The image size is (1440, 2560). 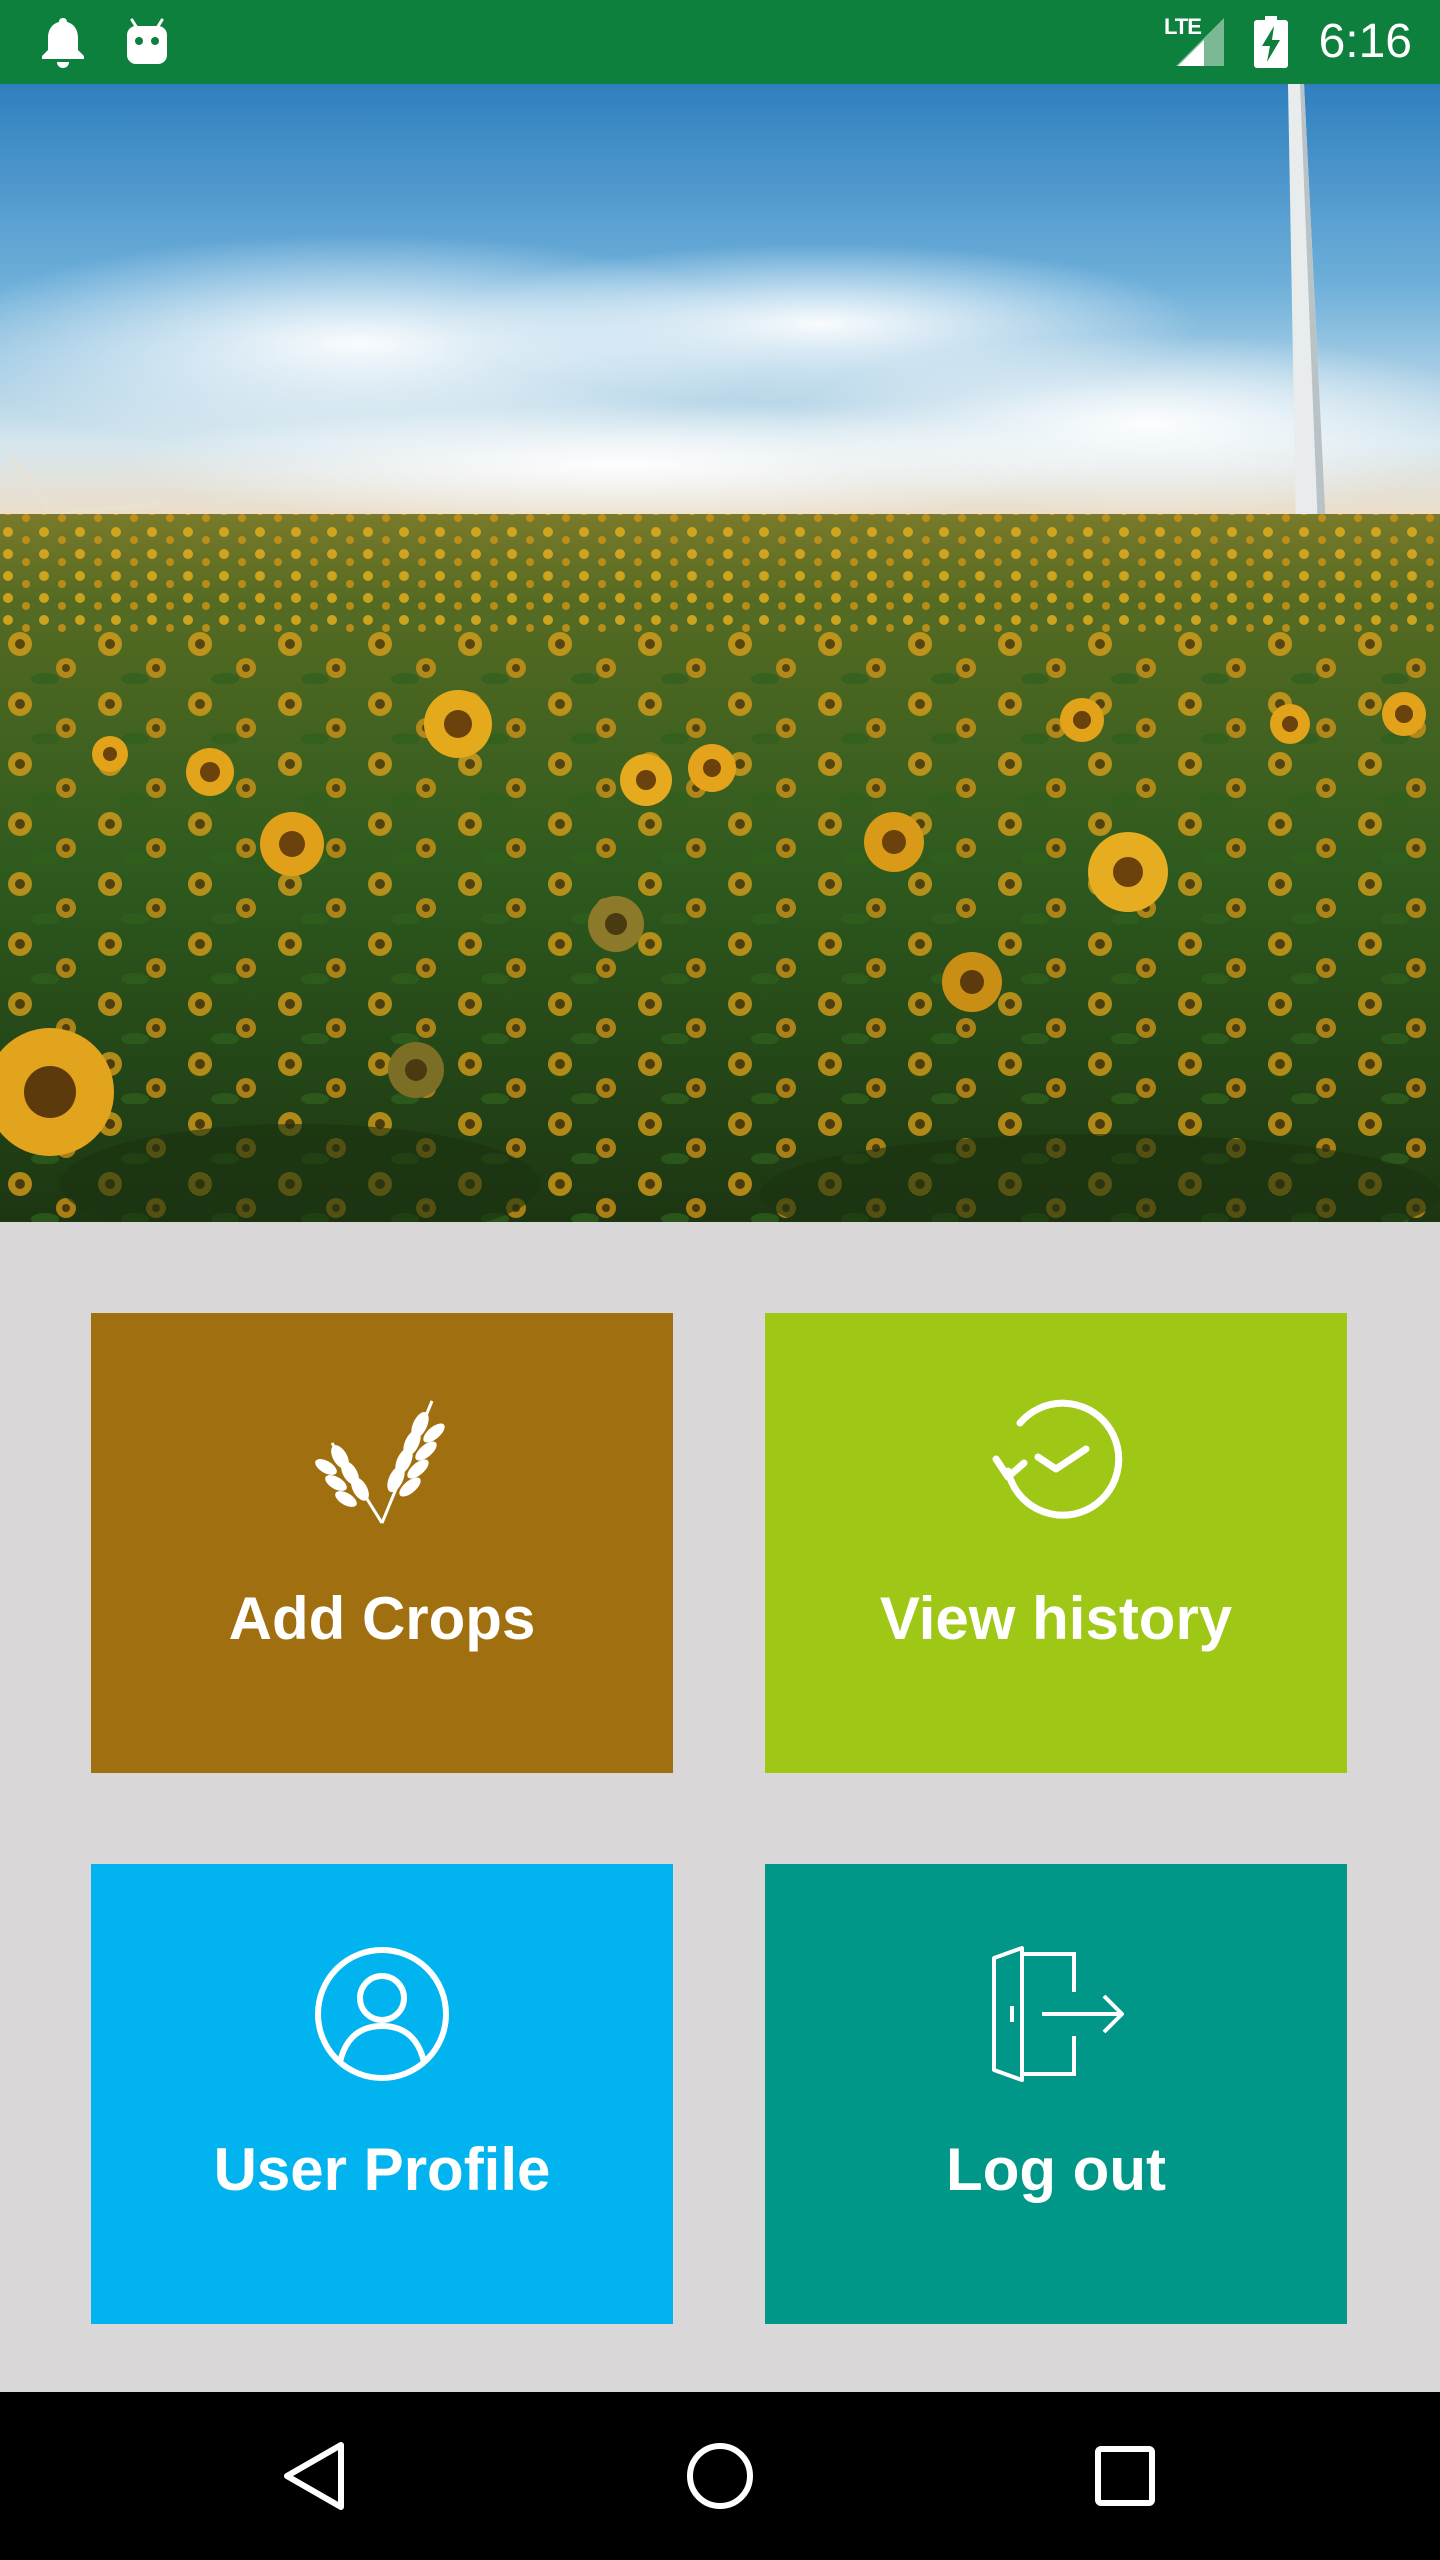 What do you see at coordinates (1056, 1618) in the screenshot?
I see `view-history-label: View history` at bounding box center [1056, 1618].